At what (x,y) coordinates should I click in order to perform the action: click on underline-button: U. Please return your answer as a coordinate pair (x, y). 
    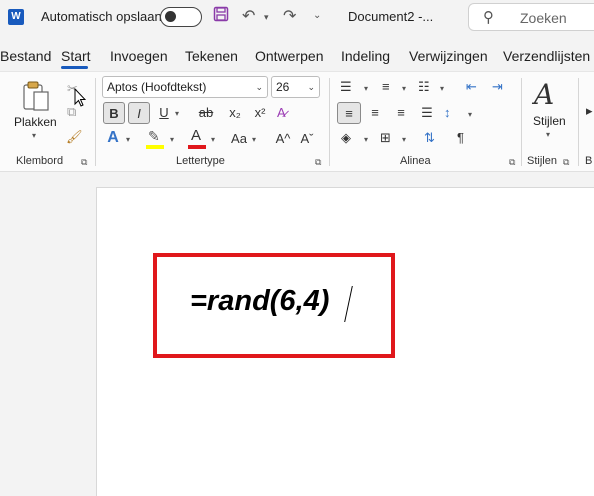
    Looking at the image, I should click on (164, 113).